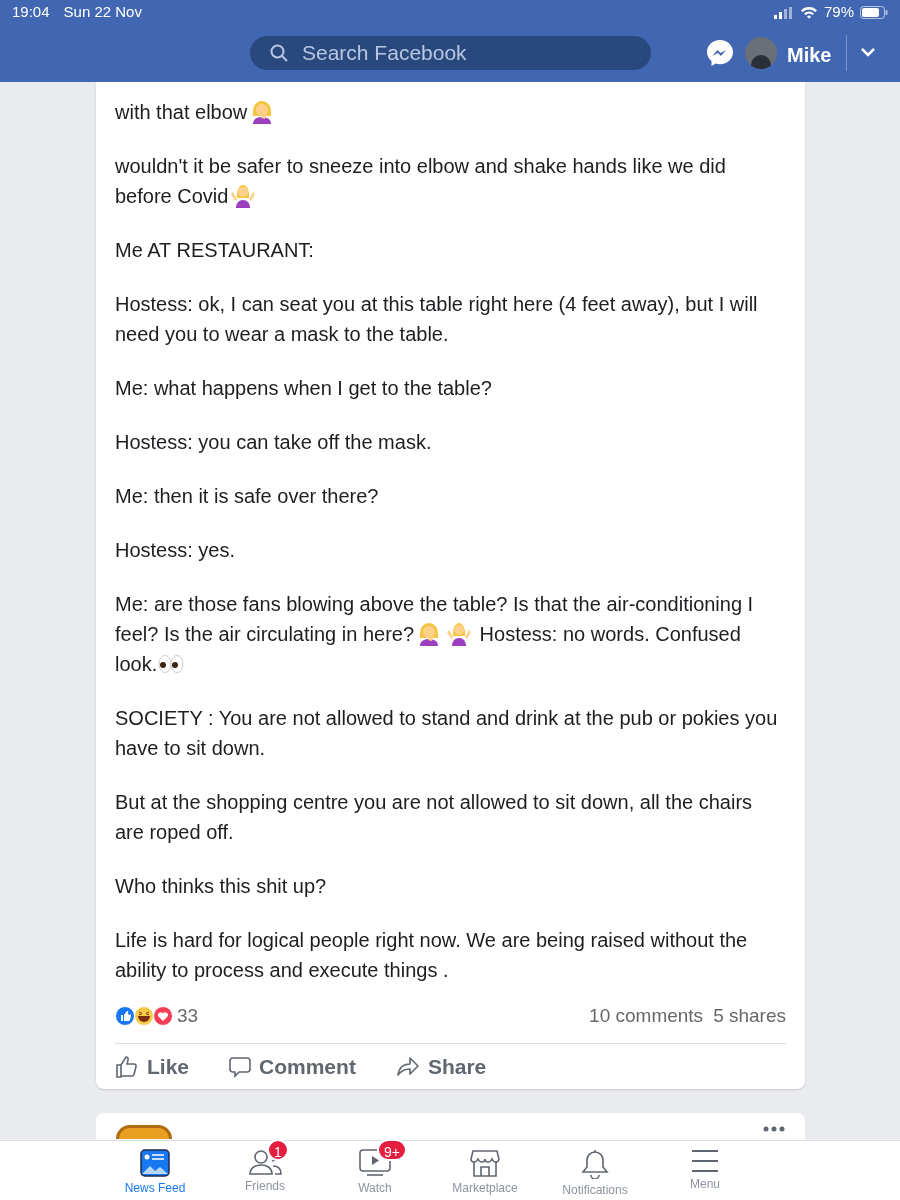 Image resolution: width=900 pixels, height=1200 pixels. What do you see at coordinates (749, 1016) in the screenshot?
I see `shares-count: 5 shares` at bounding box center [749, 1016].